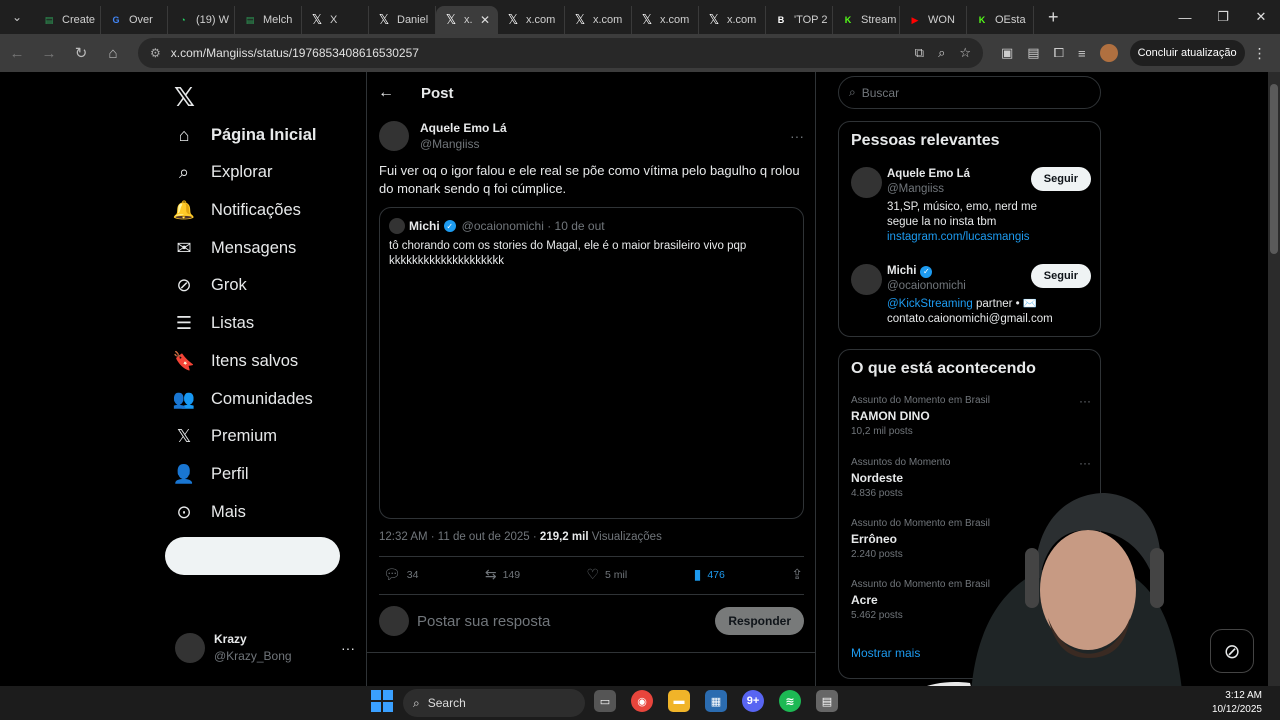 This screenshot has width=1280, height=720. What do you see at coordinates (716, 701) in the screenshot?
I see `store-icon: ▦` at bounding box center [716, 701].